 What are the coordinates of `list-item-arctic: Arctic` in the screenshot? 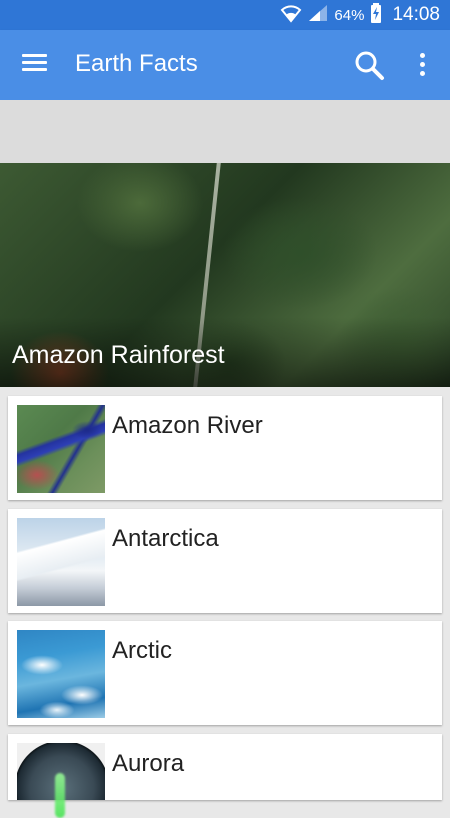 It's located at (225, 673).